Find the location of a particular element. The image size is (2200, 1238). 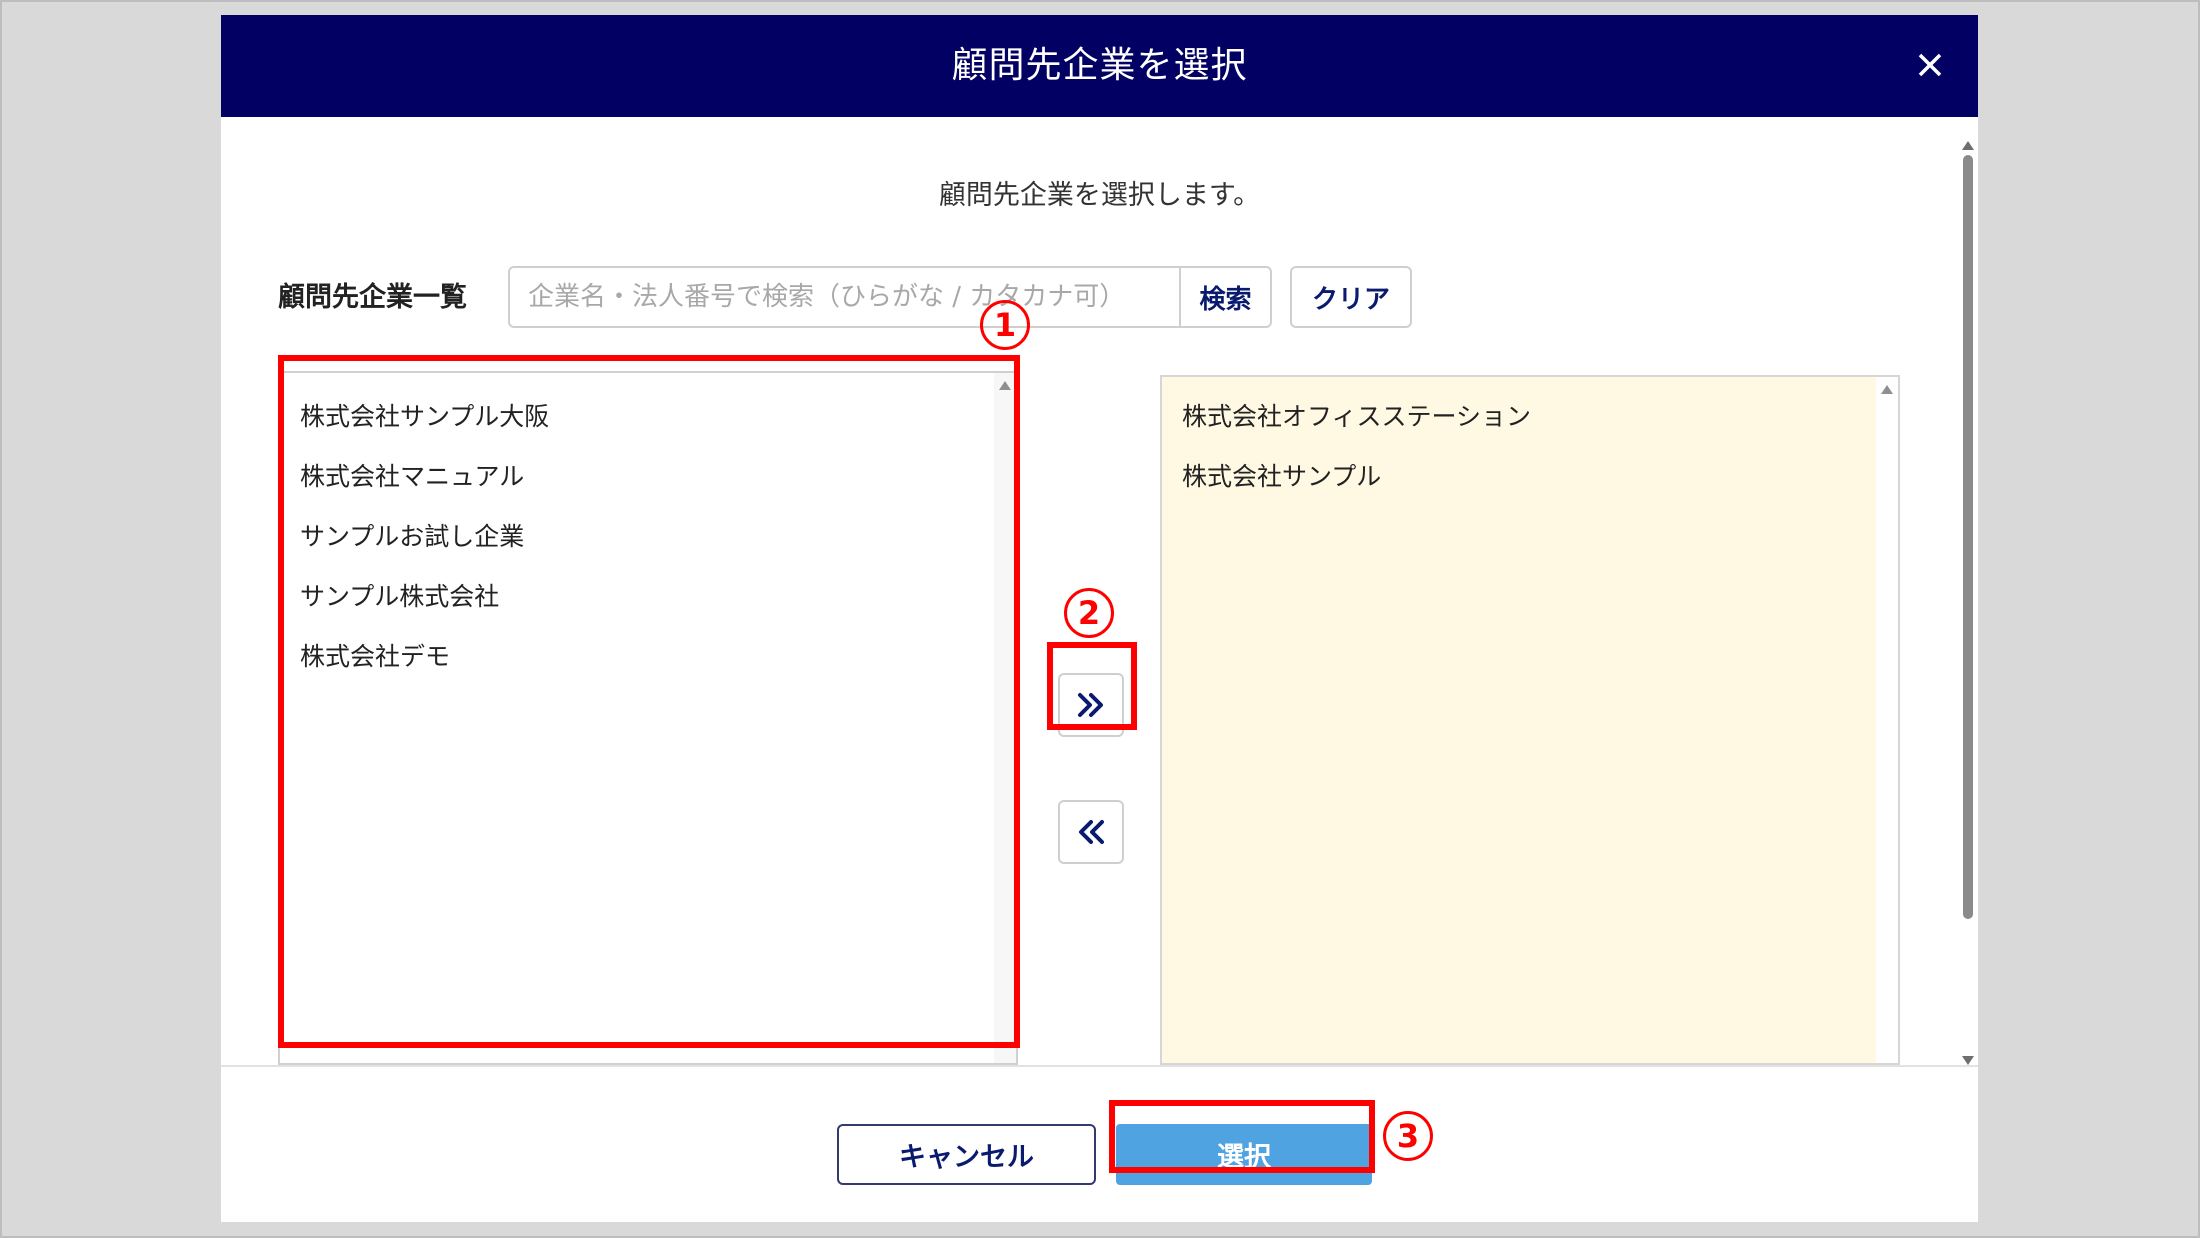

list-item: 株式会社マニュアル is located at coordinates (646, 477).